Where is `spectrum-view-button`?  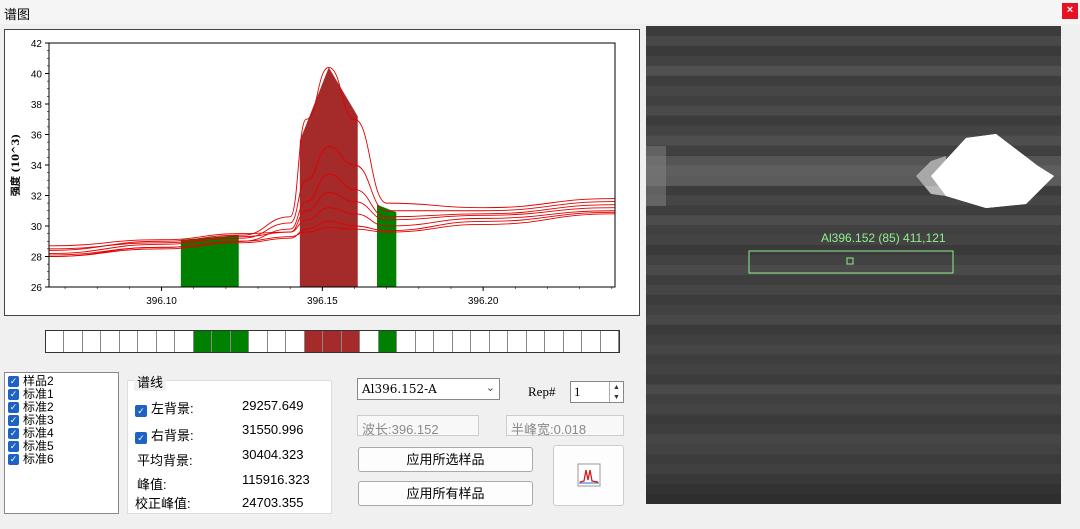 spectrum-view-button is located at coordinates (588, 475).